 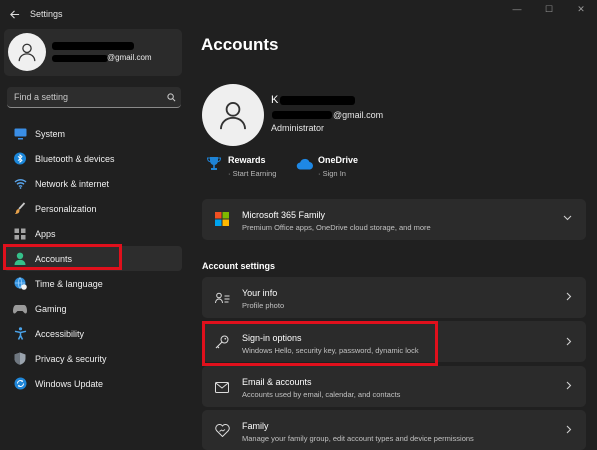 I want to click on user-email: @gmail.com, so click(x=358, y=115).